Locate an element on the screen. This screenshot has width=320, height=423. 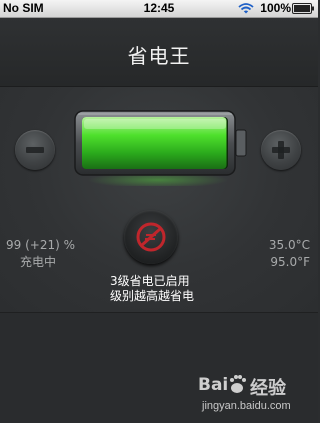
decrease-level-button is located at coordinates (35, 150).